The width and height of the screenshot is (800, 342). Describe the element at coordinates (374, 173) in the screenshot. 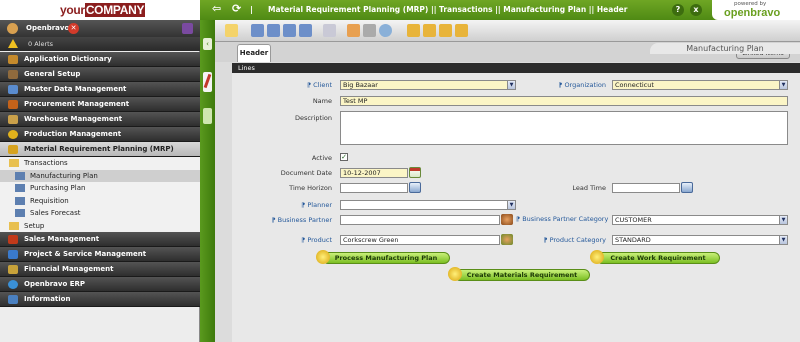

I see `document-date-input: 10-12-2007` at that location.